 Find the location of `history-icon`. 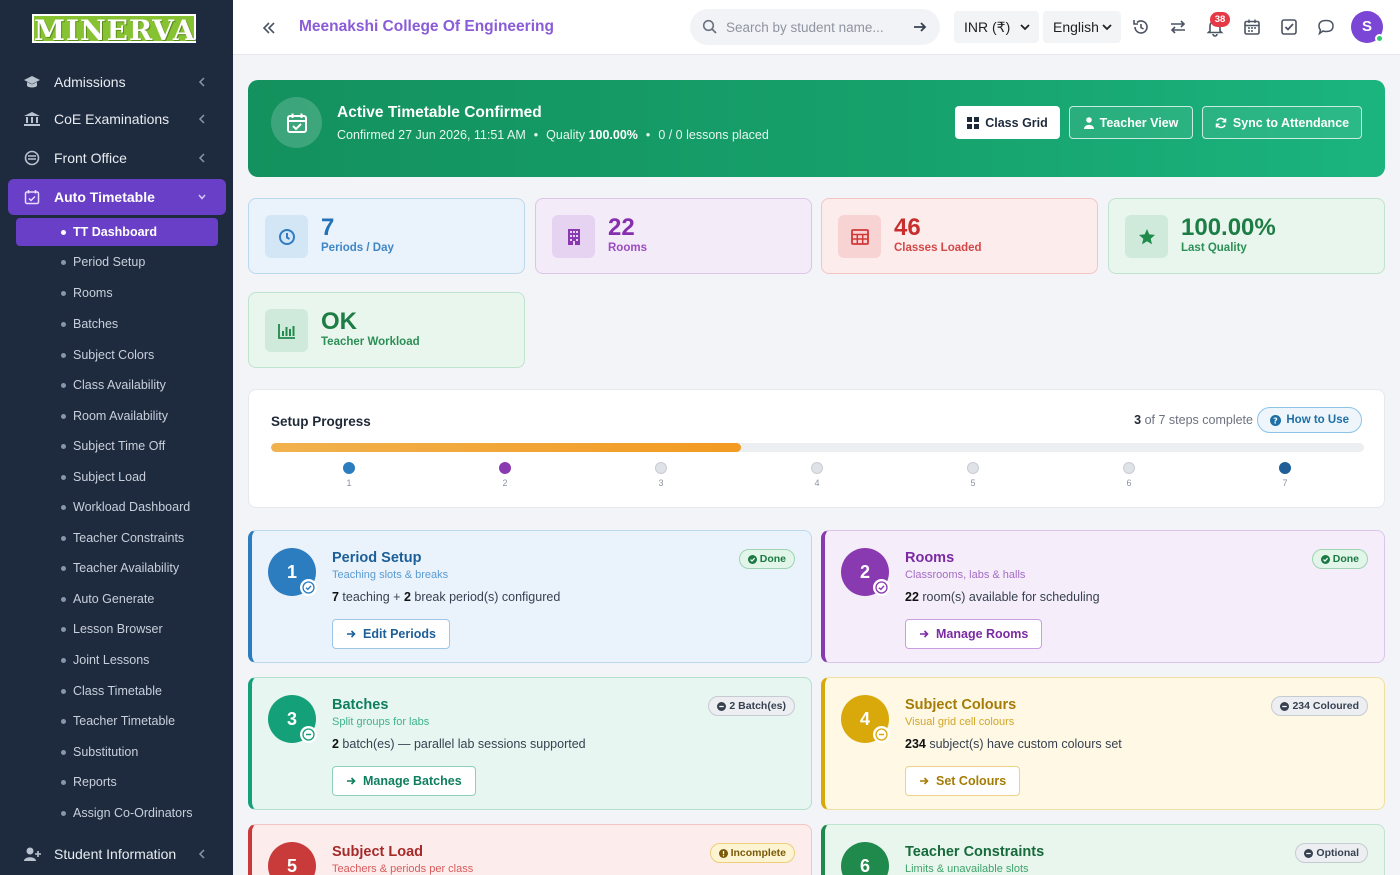

history-icon is located at coordinates (1141, 27).